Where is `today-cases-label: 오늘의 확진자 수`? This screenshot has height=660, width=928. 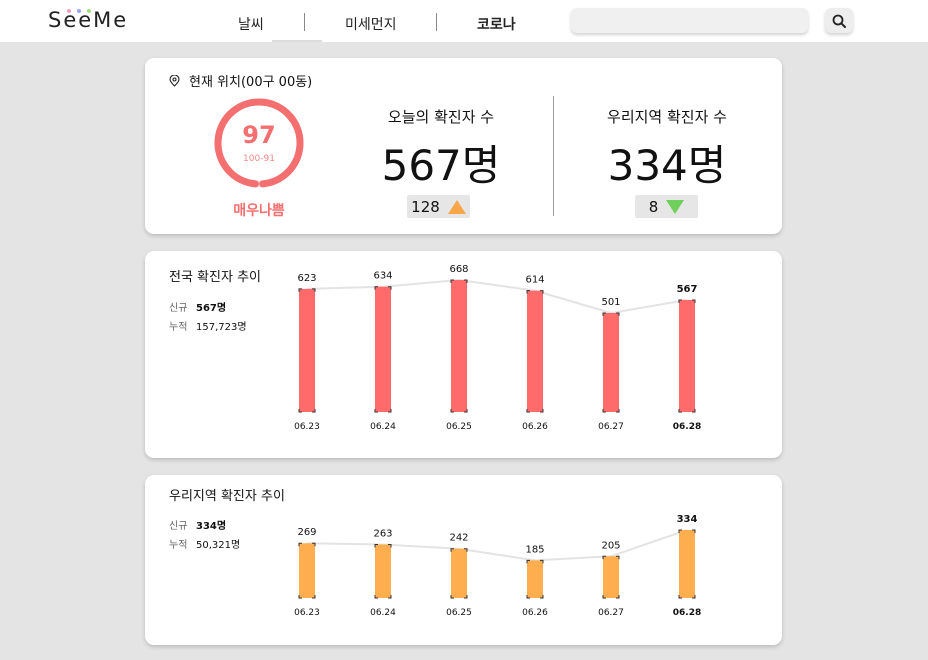
today-cases-label: 오늘의 확진자 수 is located at coordinates (441, 117).